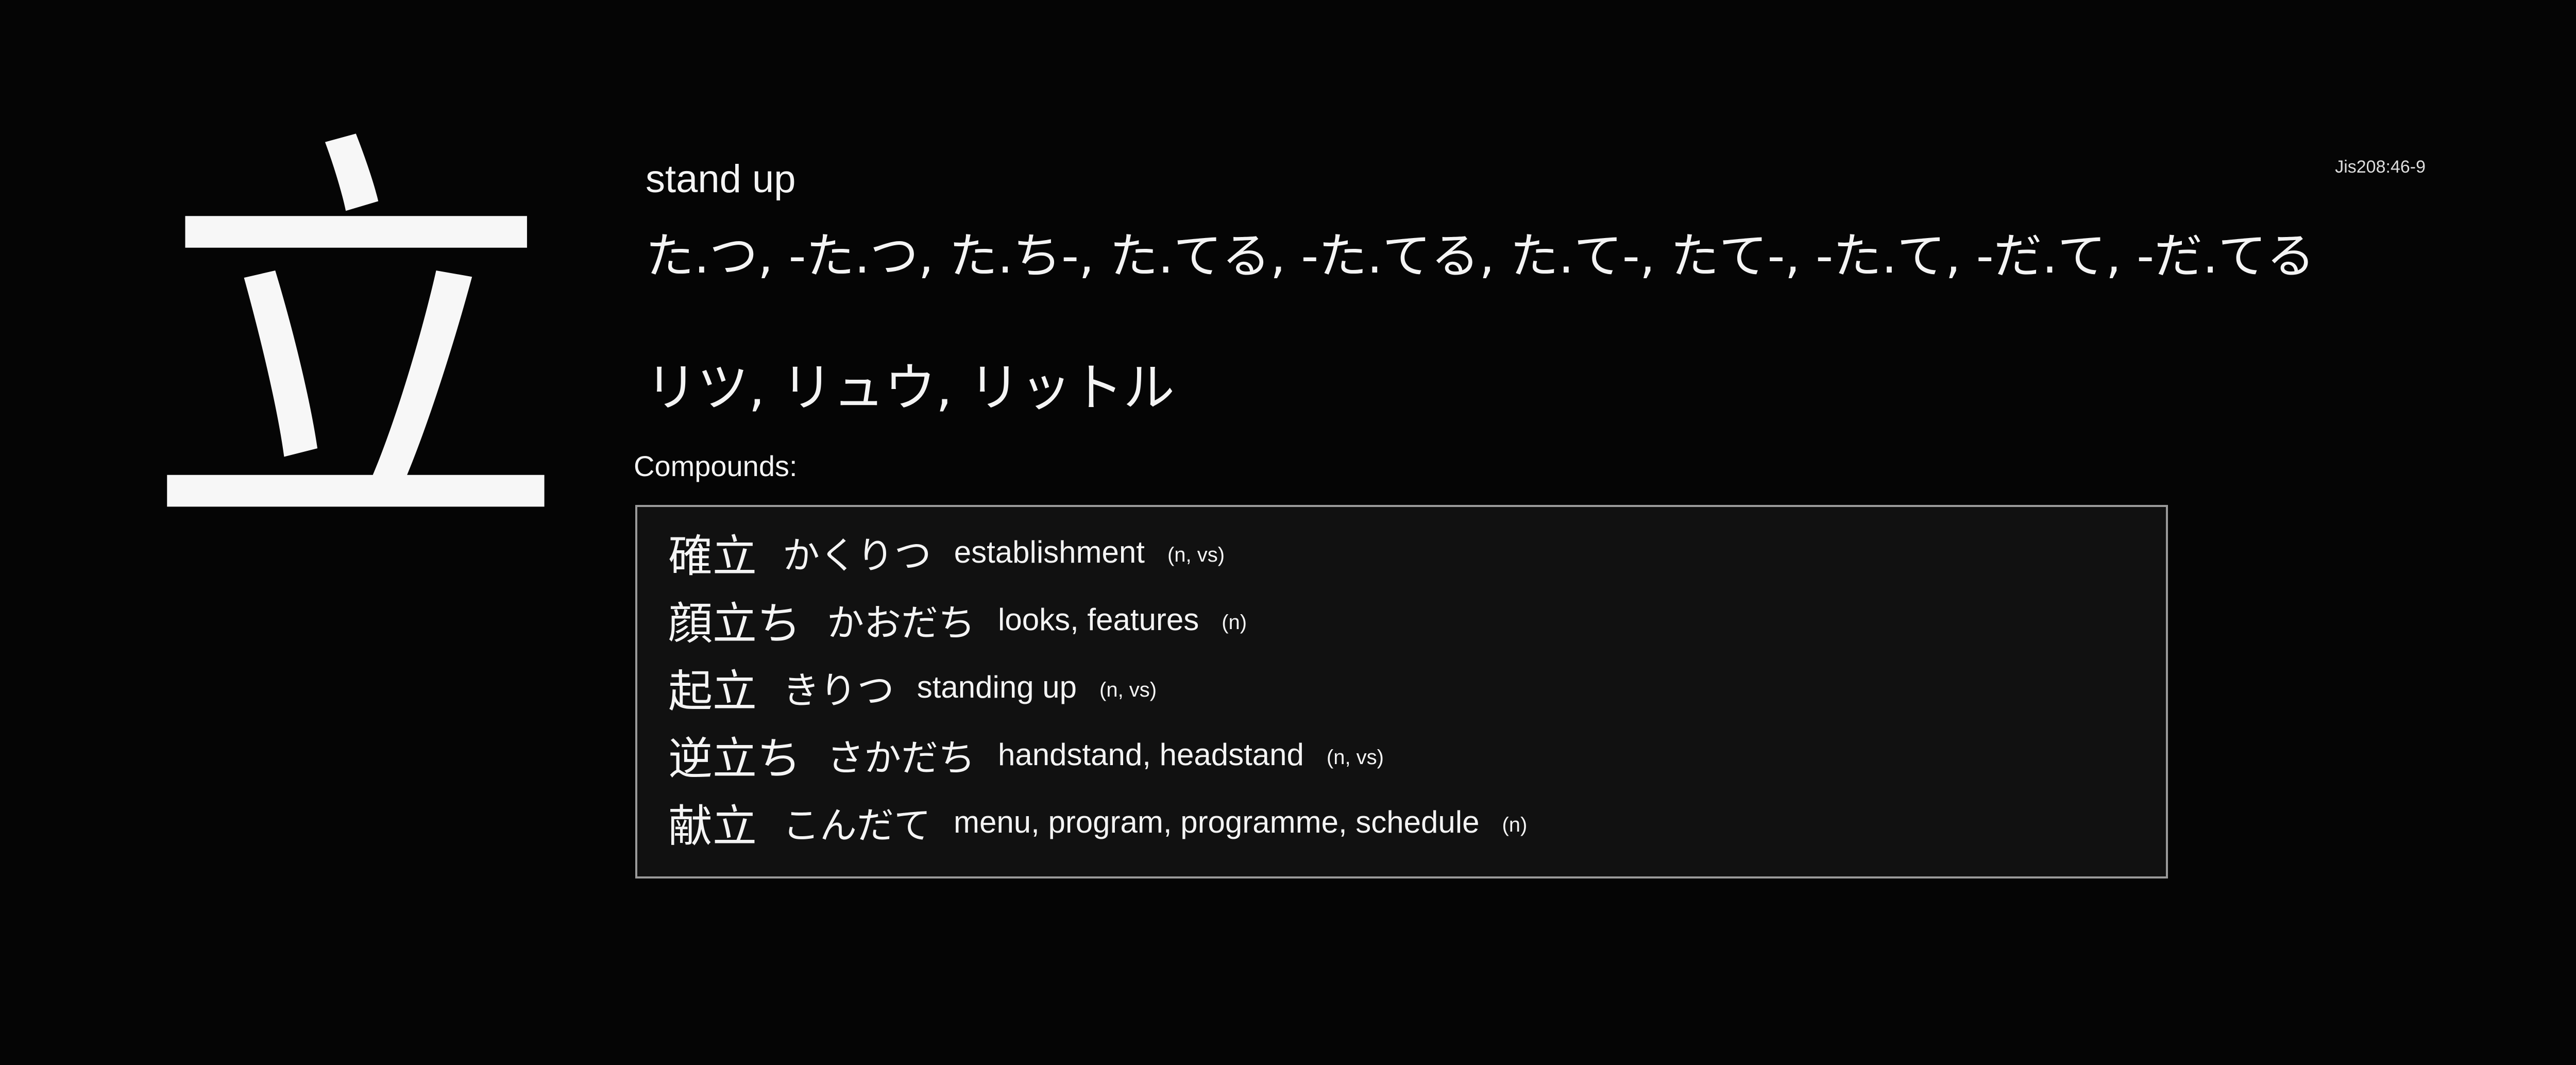 This screenshot has width=2576, height=1065. I want to click on compound-item: 確立 かくりつ establishment (n, vs), so click(1417, 552).